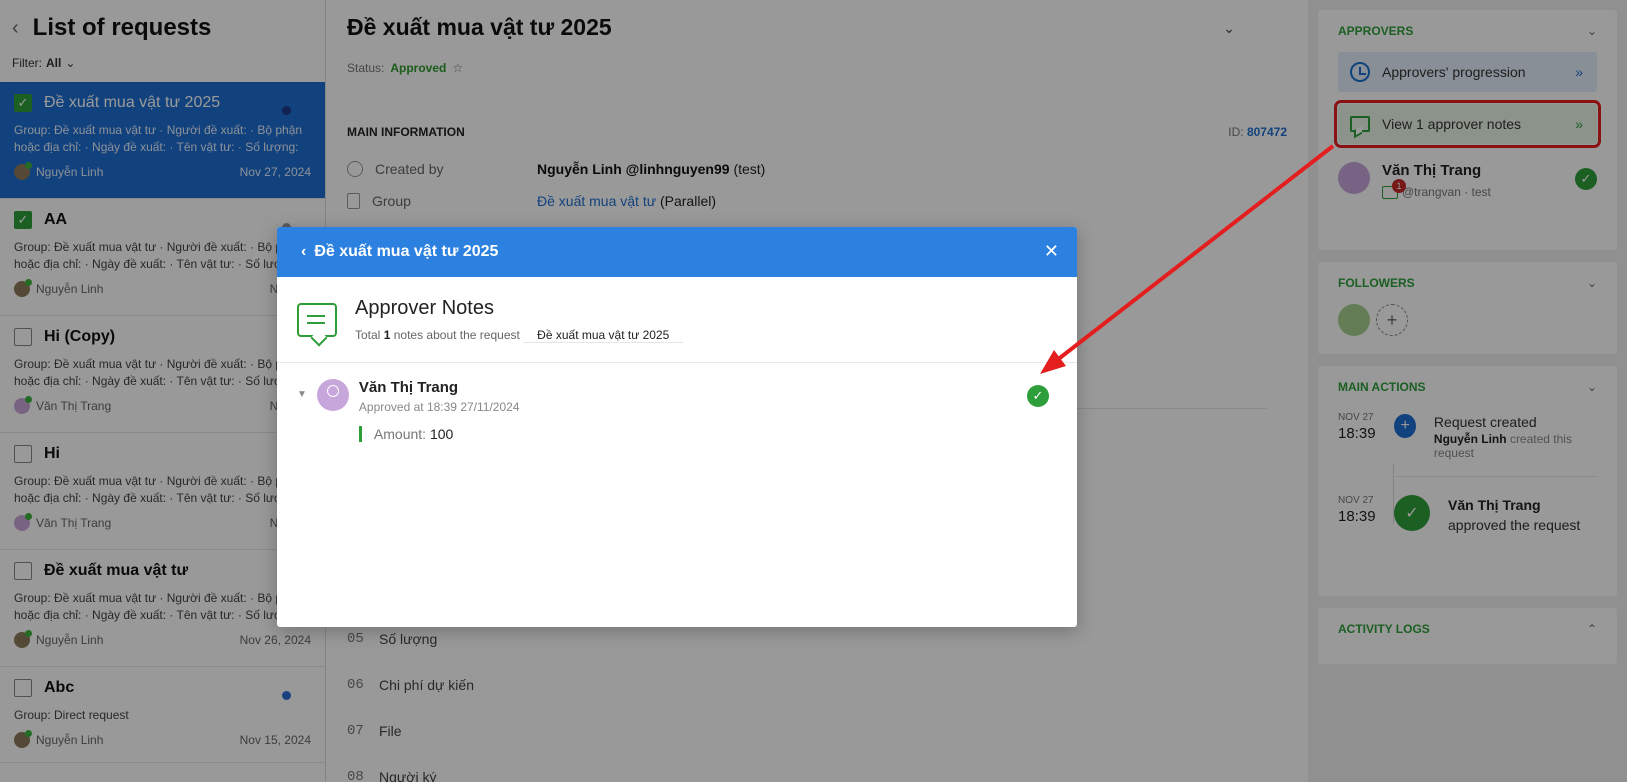  Describe the element at coordinates (1051, 251) in the screenshot. I see `close-icon: ✕` at that location.